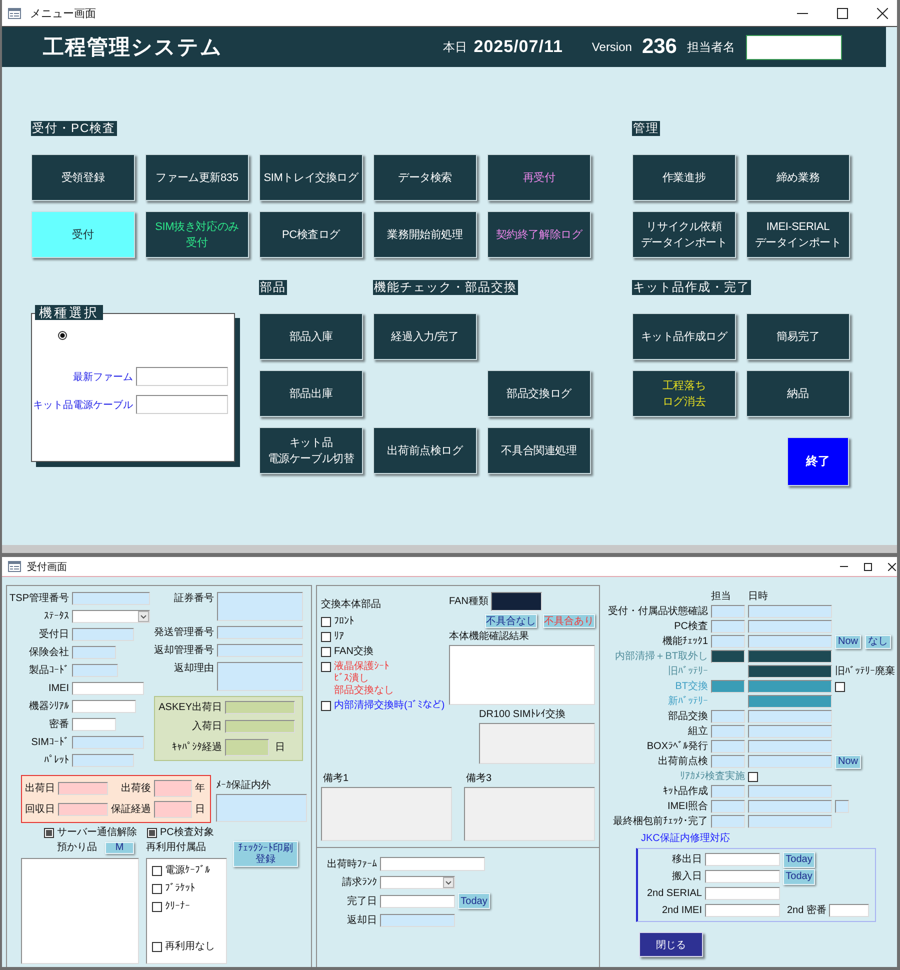  Describe the element at coordinates (684, 177) in the screenshot. I see `menu-button: 作業進捗` at that location.